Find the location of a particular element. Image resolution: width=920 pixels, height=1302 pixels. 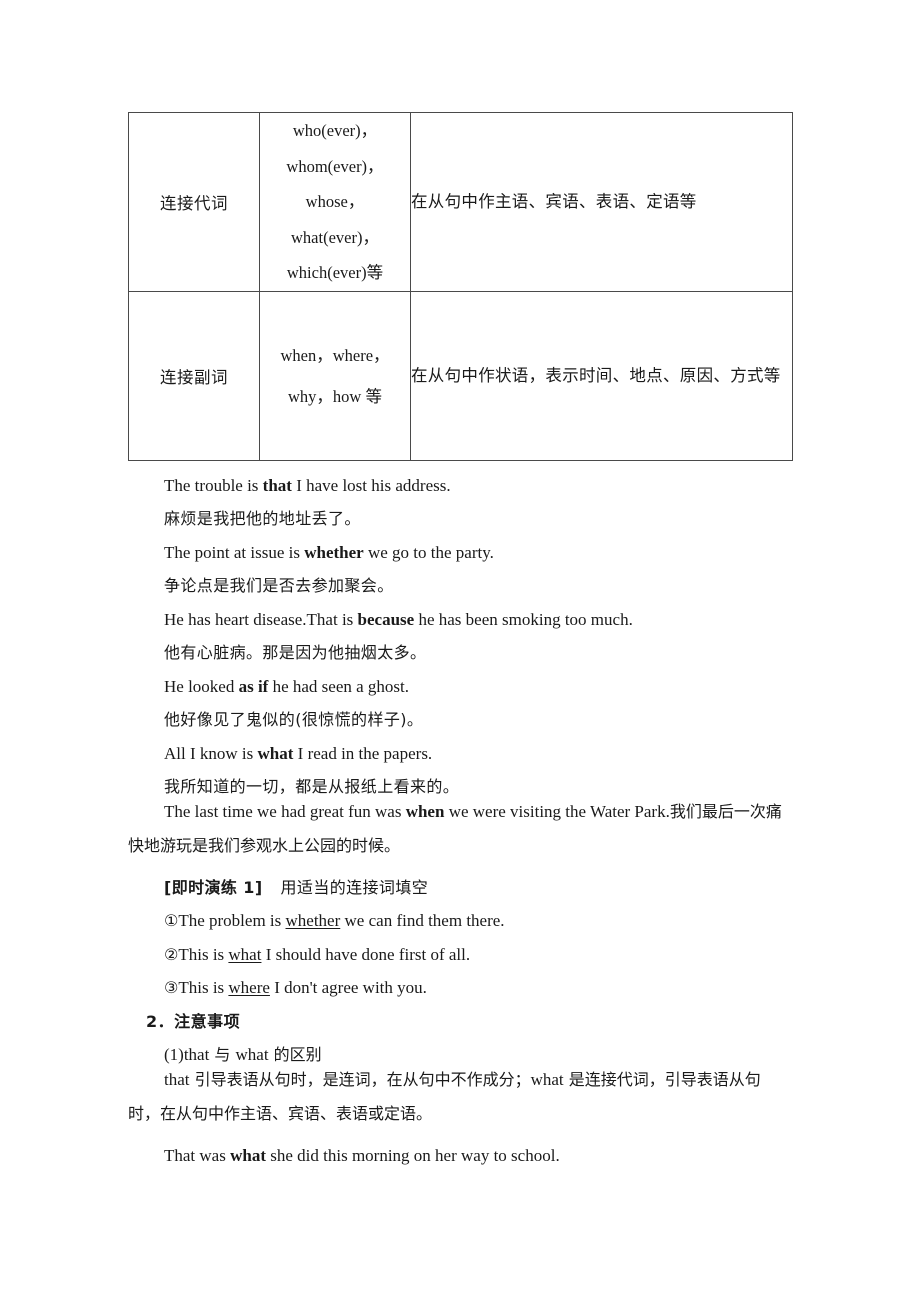

word-item: when，where， is located at coordinates (335, 355).